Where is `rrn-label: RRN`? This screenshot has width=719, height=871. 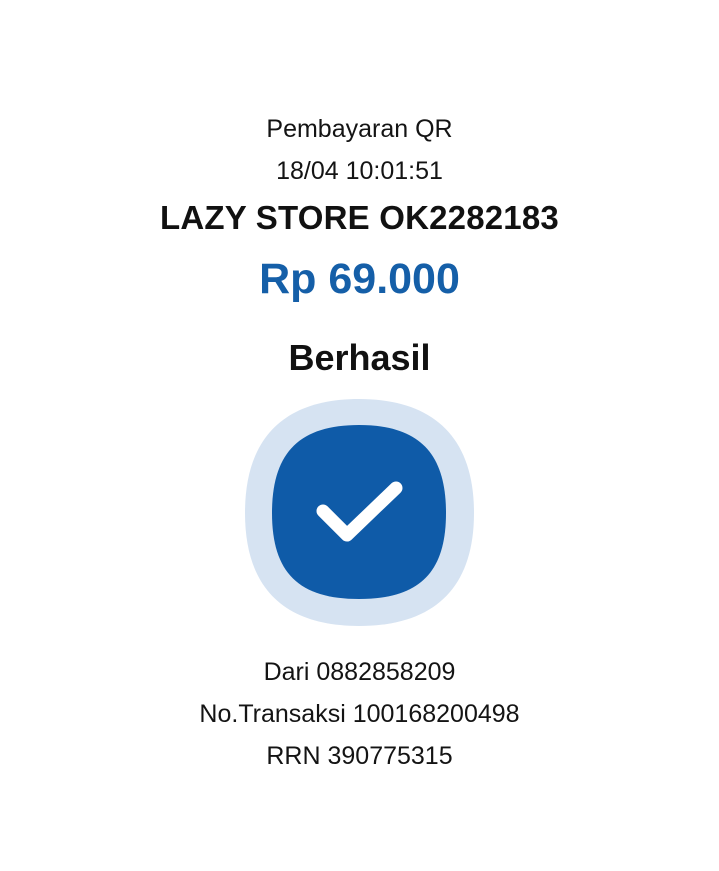 rrn-label: RRN is located at coordinates (293, 756).